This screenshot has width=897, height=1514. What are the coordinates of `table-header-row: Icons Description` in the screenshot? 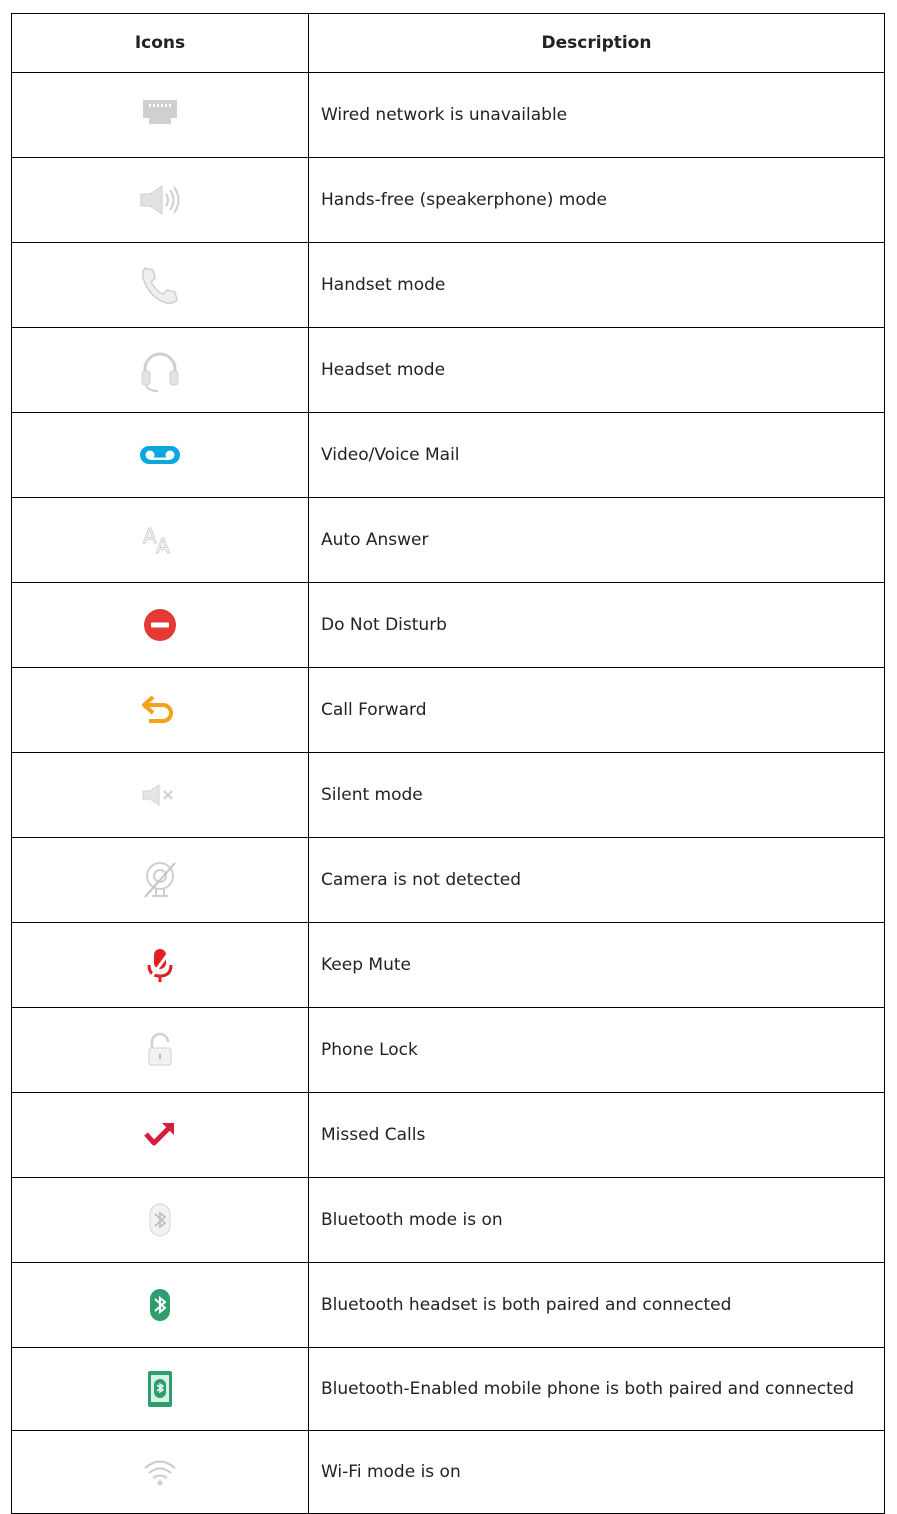 It's located at (448, 43).